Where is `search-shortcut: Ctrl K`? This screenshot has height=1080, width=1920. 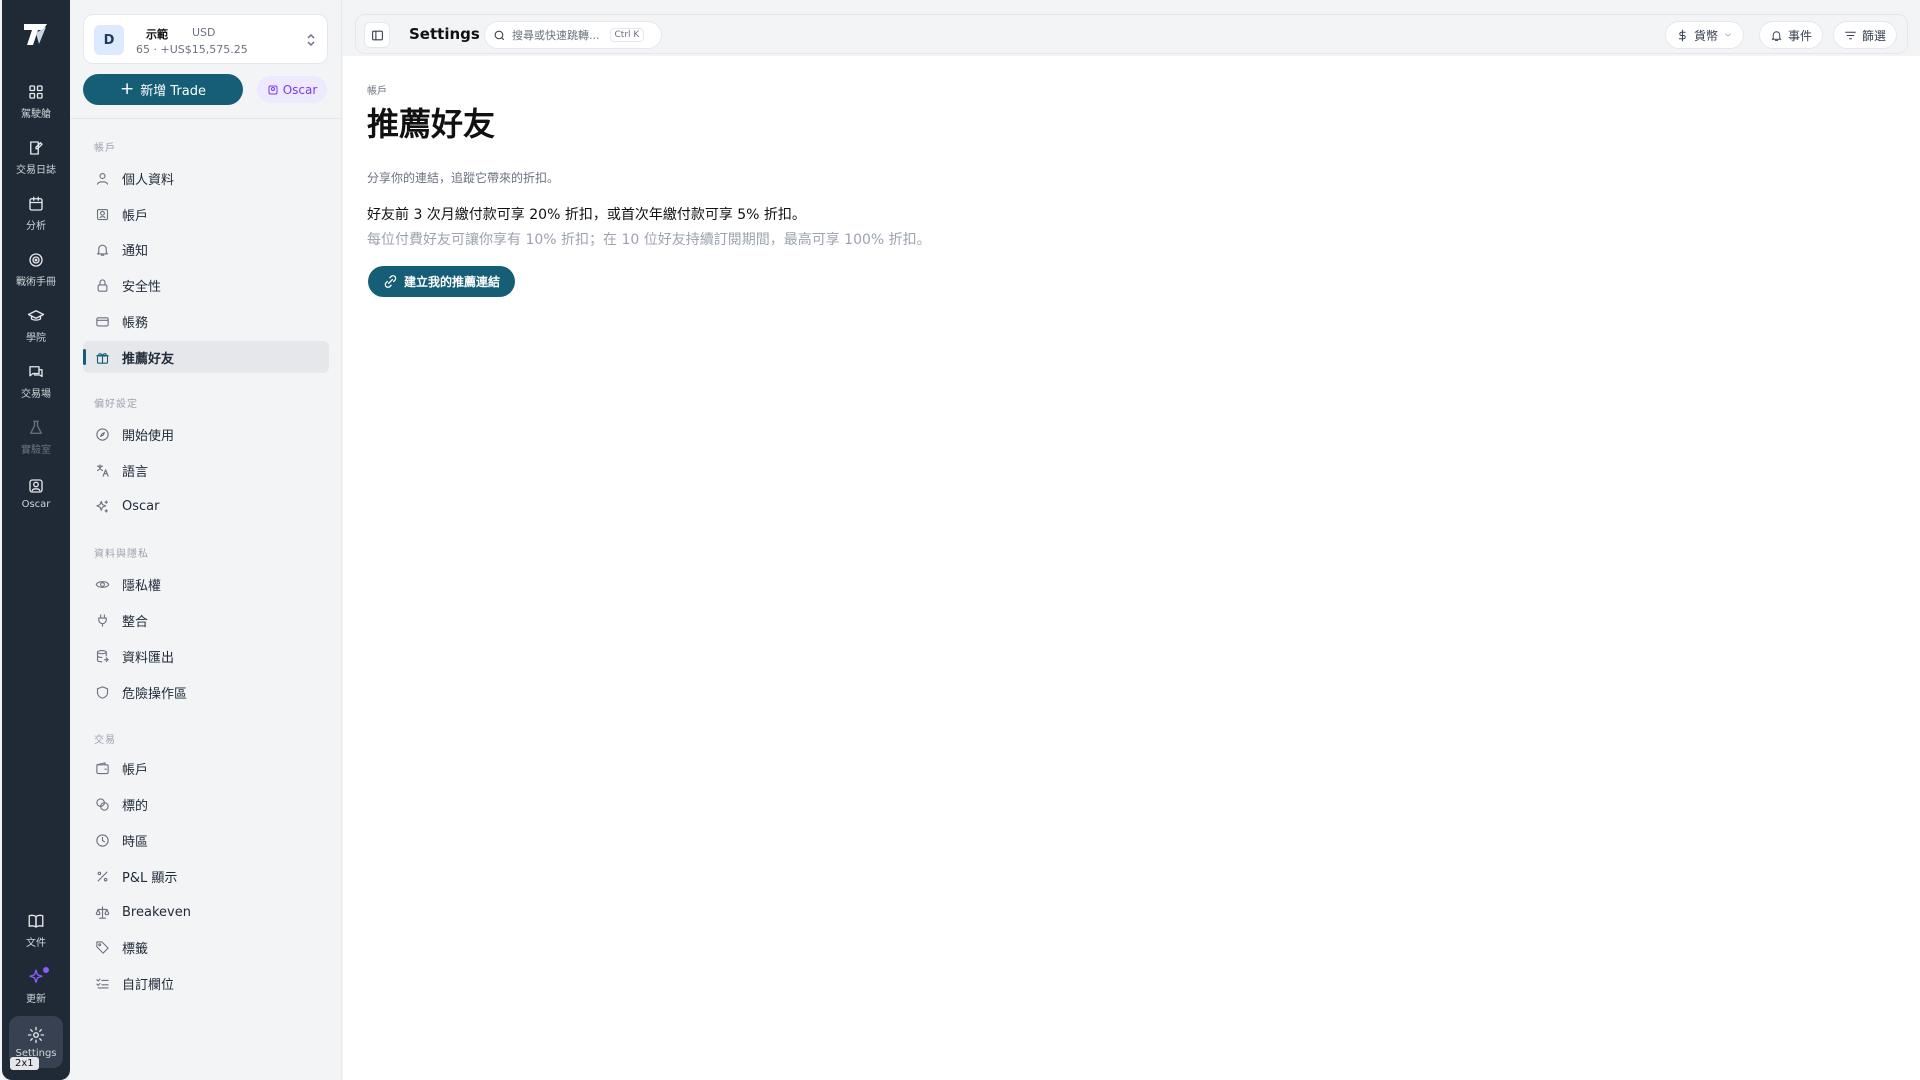 search-shortcut: Ctrl K is located at coordinates (627, 35).